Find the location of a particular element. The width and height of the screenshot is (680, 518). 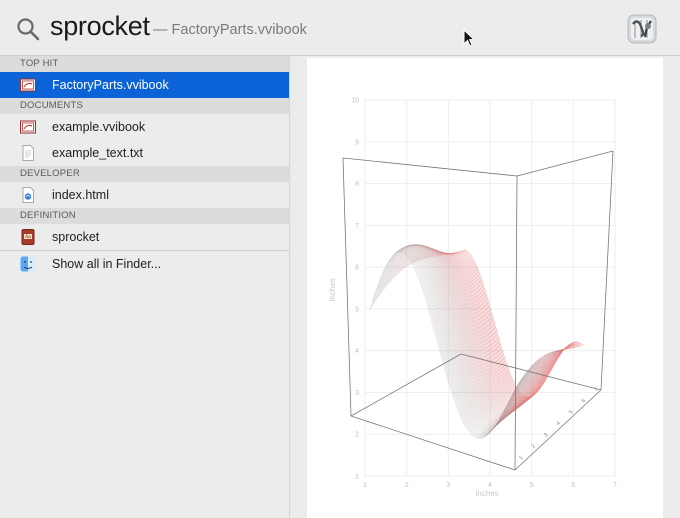

result-index-html: index.html is located at coordinates (144, 195).